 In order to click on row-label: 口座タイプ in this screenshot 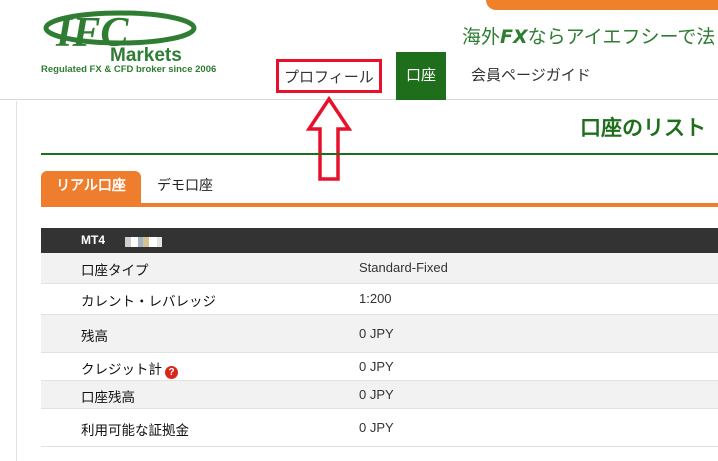, I will do `click(115, 271)`.